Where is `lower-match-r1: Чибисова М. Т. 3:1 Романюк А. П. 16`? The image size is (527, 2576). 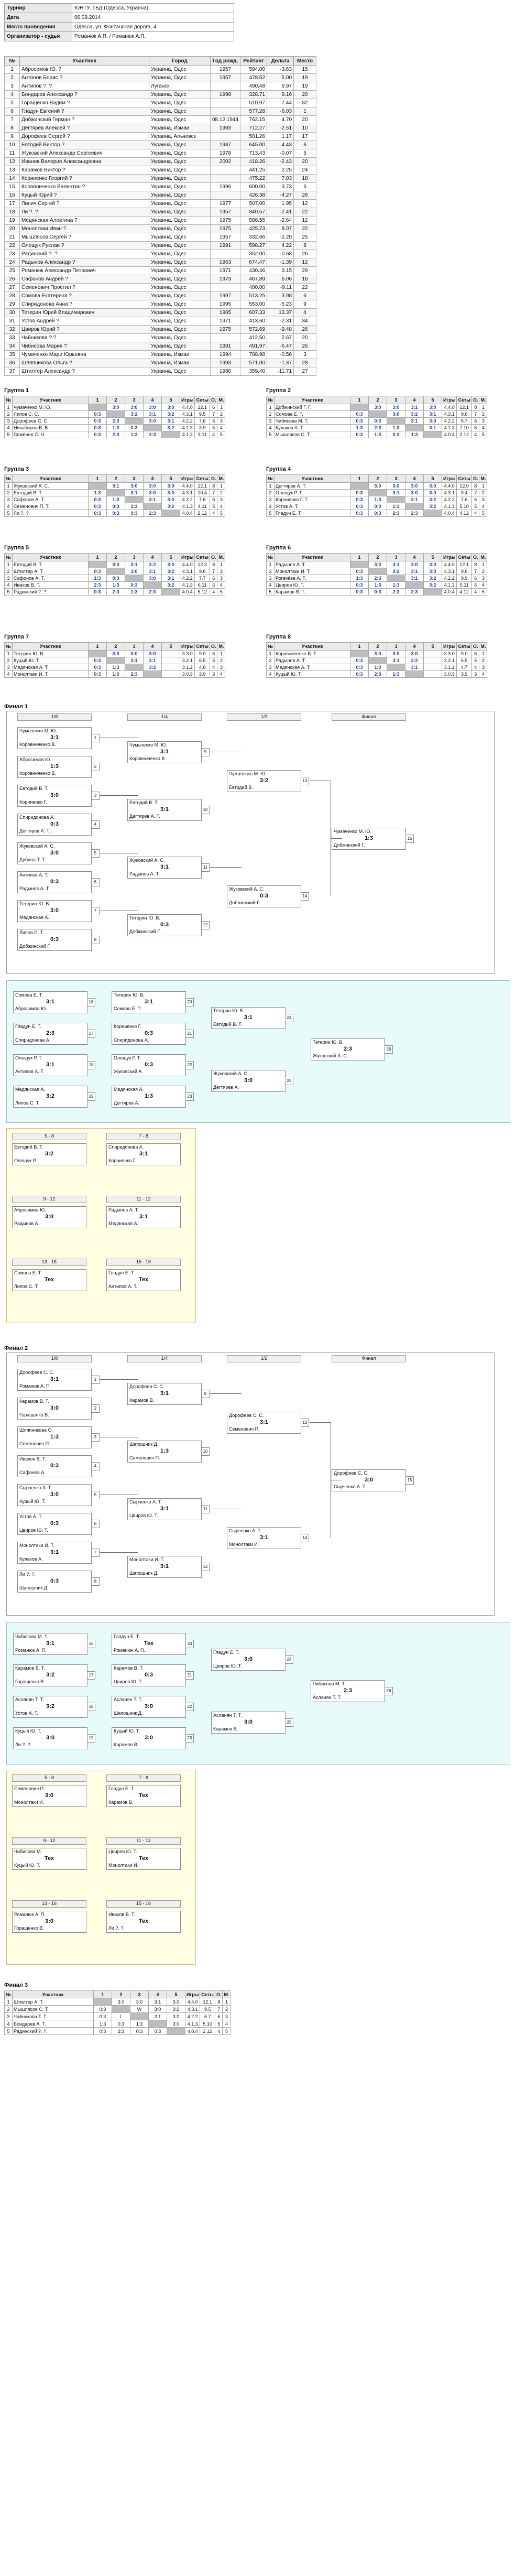
lower-match-r1: Чибисова М. Т. 3:1 Романюк А. П. 16 is located at coordinates (54, 1644).